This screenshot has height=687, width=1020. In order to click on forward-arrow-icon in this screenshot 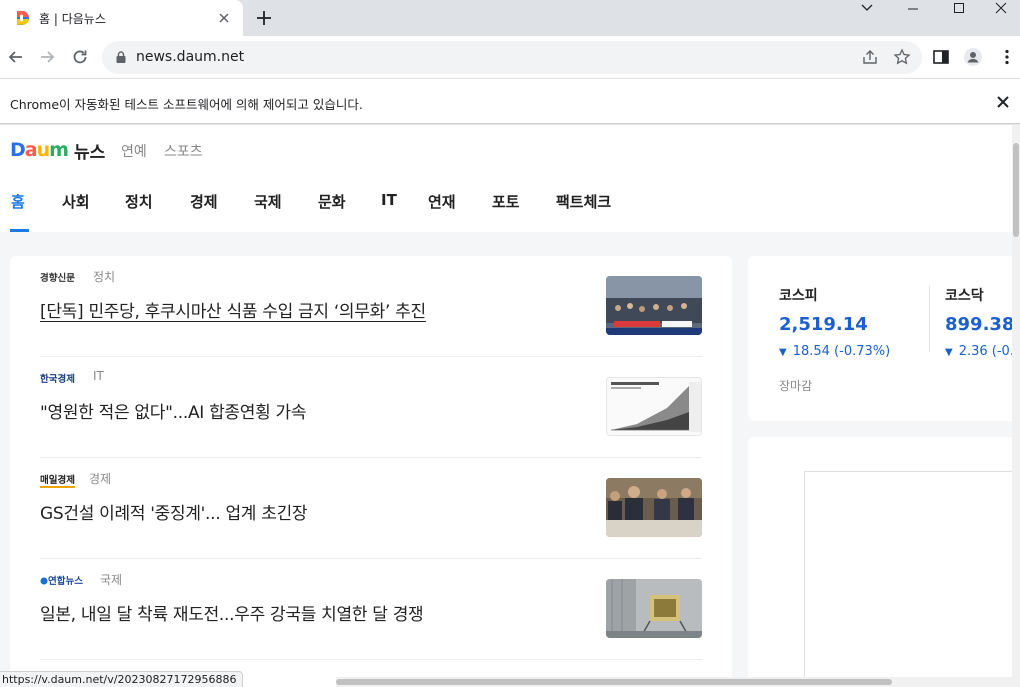, I will do `click(47, 57)`.